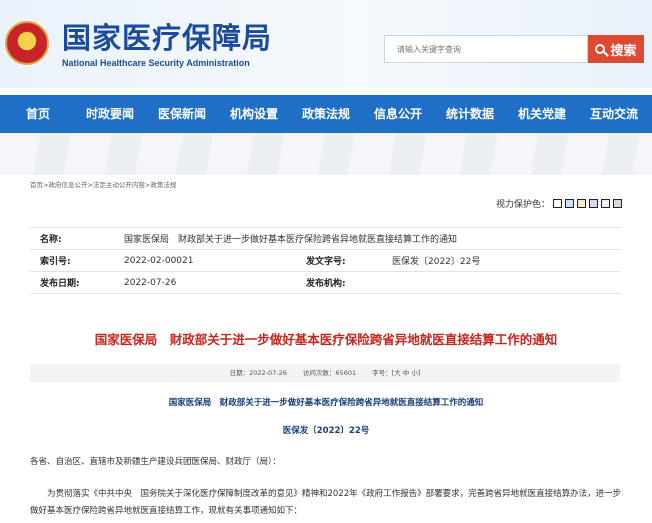  I want to click on breadcrumb-policy: 政策法规, so click(163, 185).